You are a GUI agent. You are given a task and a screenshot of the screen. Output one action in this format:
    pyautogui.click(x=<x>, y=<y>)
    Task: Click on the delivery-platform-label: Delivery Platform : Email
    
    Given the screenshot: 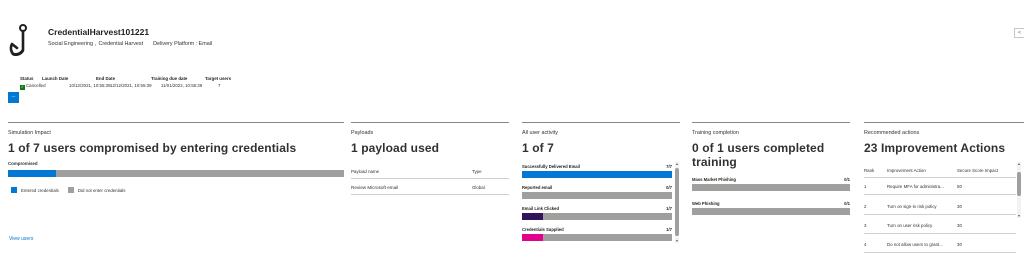 What is the action you would take?
    pyautogui.click(x=183, y=44)
    